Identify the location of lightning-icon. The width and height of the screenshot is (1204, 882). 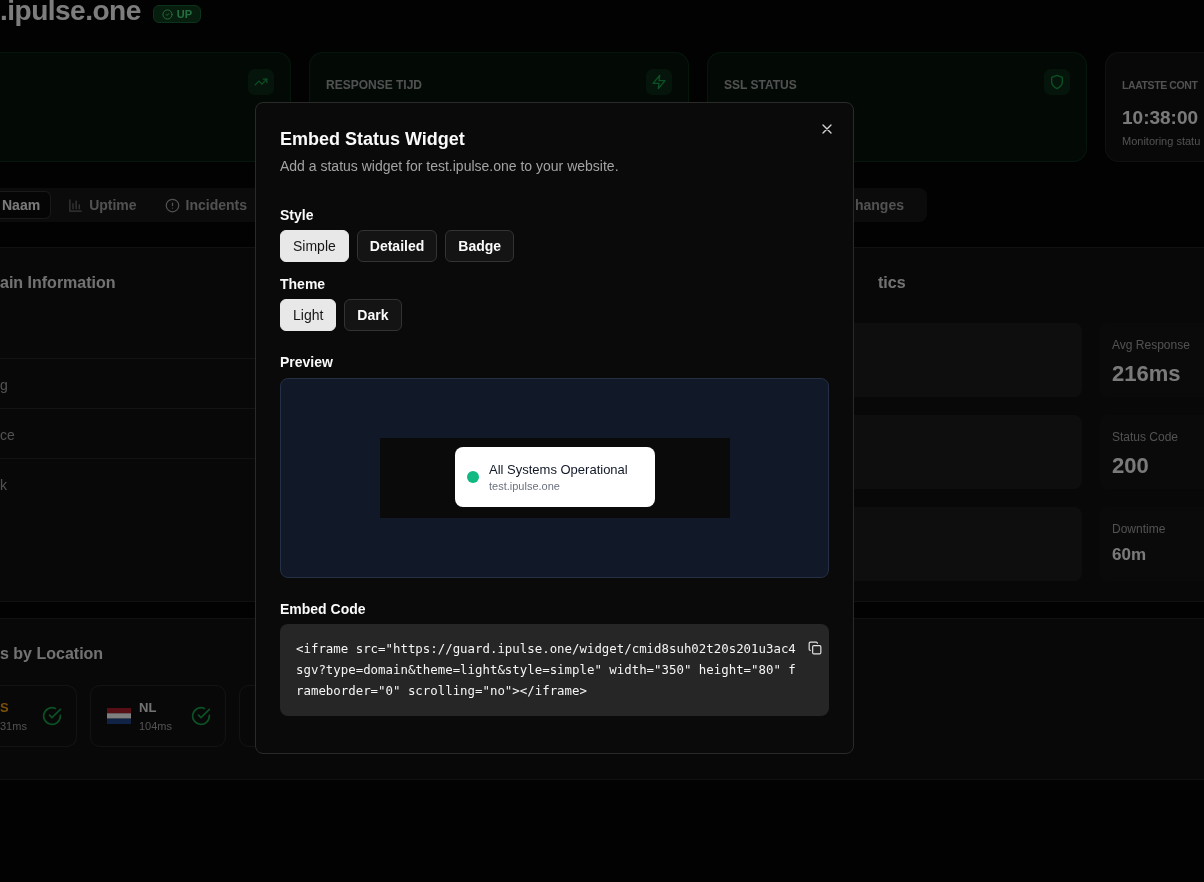
(659, 82).